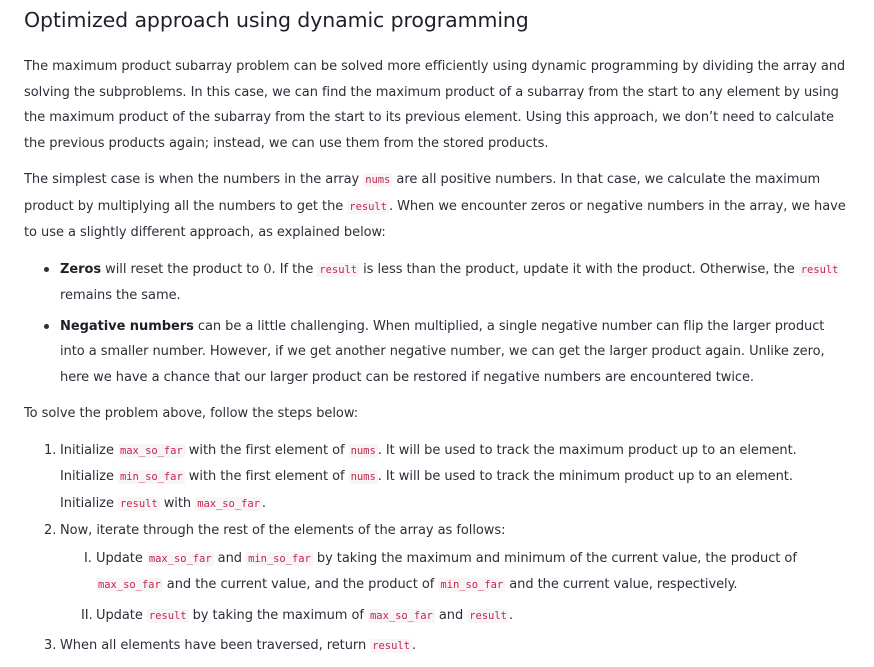  What do you see at coordinates (50, 645) in the screenshot?
I see `step-number: 3.` at bounding box center [50, 645].